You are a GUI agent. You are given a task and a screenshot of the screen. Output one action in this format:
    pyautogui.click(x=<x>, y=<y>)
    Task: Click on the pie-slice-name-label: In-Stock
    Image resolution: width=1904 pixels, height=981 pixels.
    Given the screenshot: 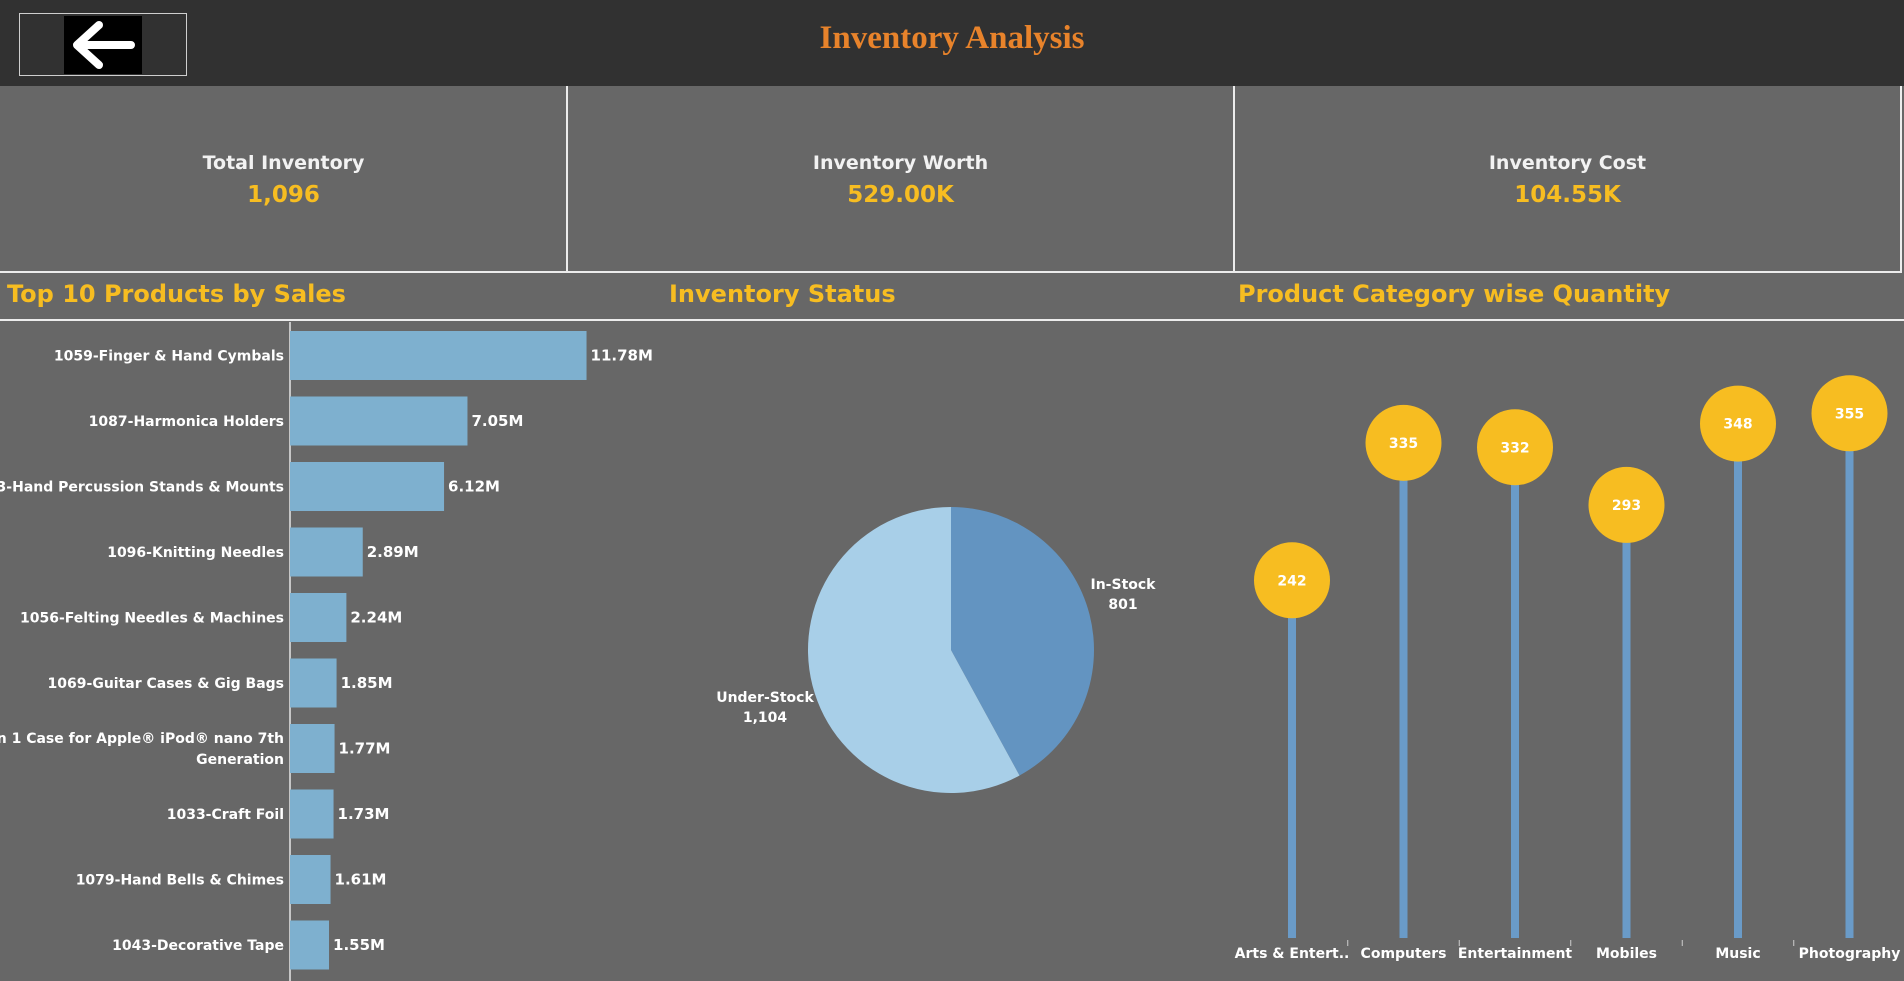 What is the action you would take?
    pyautogui.click(x=1124, y=585)
    